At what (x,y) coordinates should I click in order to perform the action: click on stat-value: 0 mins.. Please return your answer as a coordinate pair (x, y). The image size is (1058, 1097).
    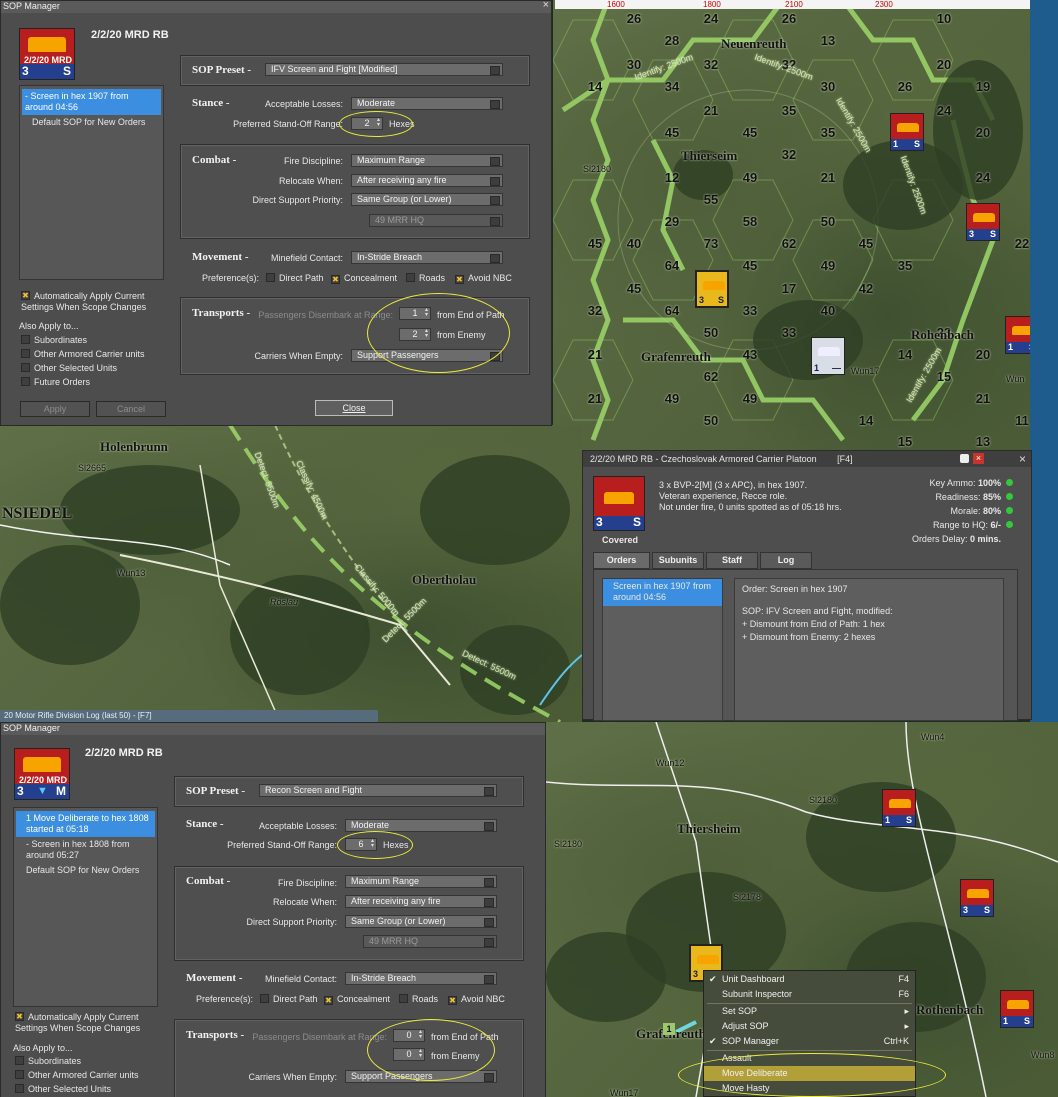
    Looking at the image, I should click on (985, 539).